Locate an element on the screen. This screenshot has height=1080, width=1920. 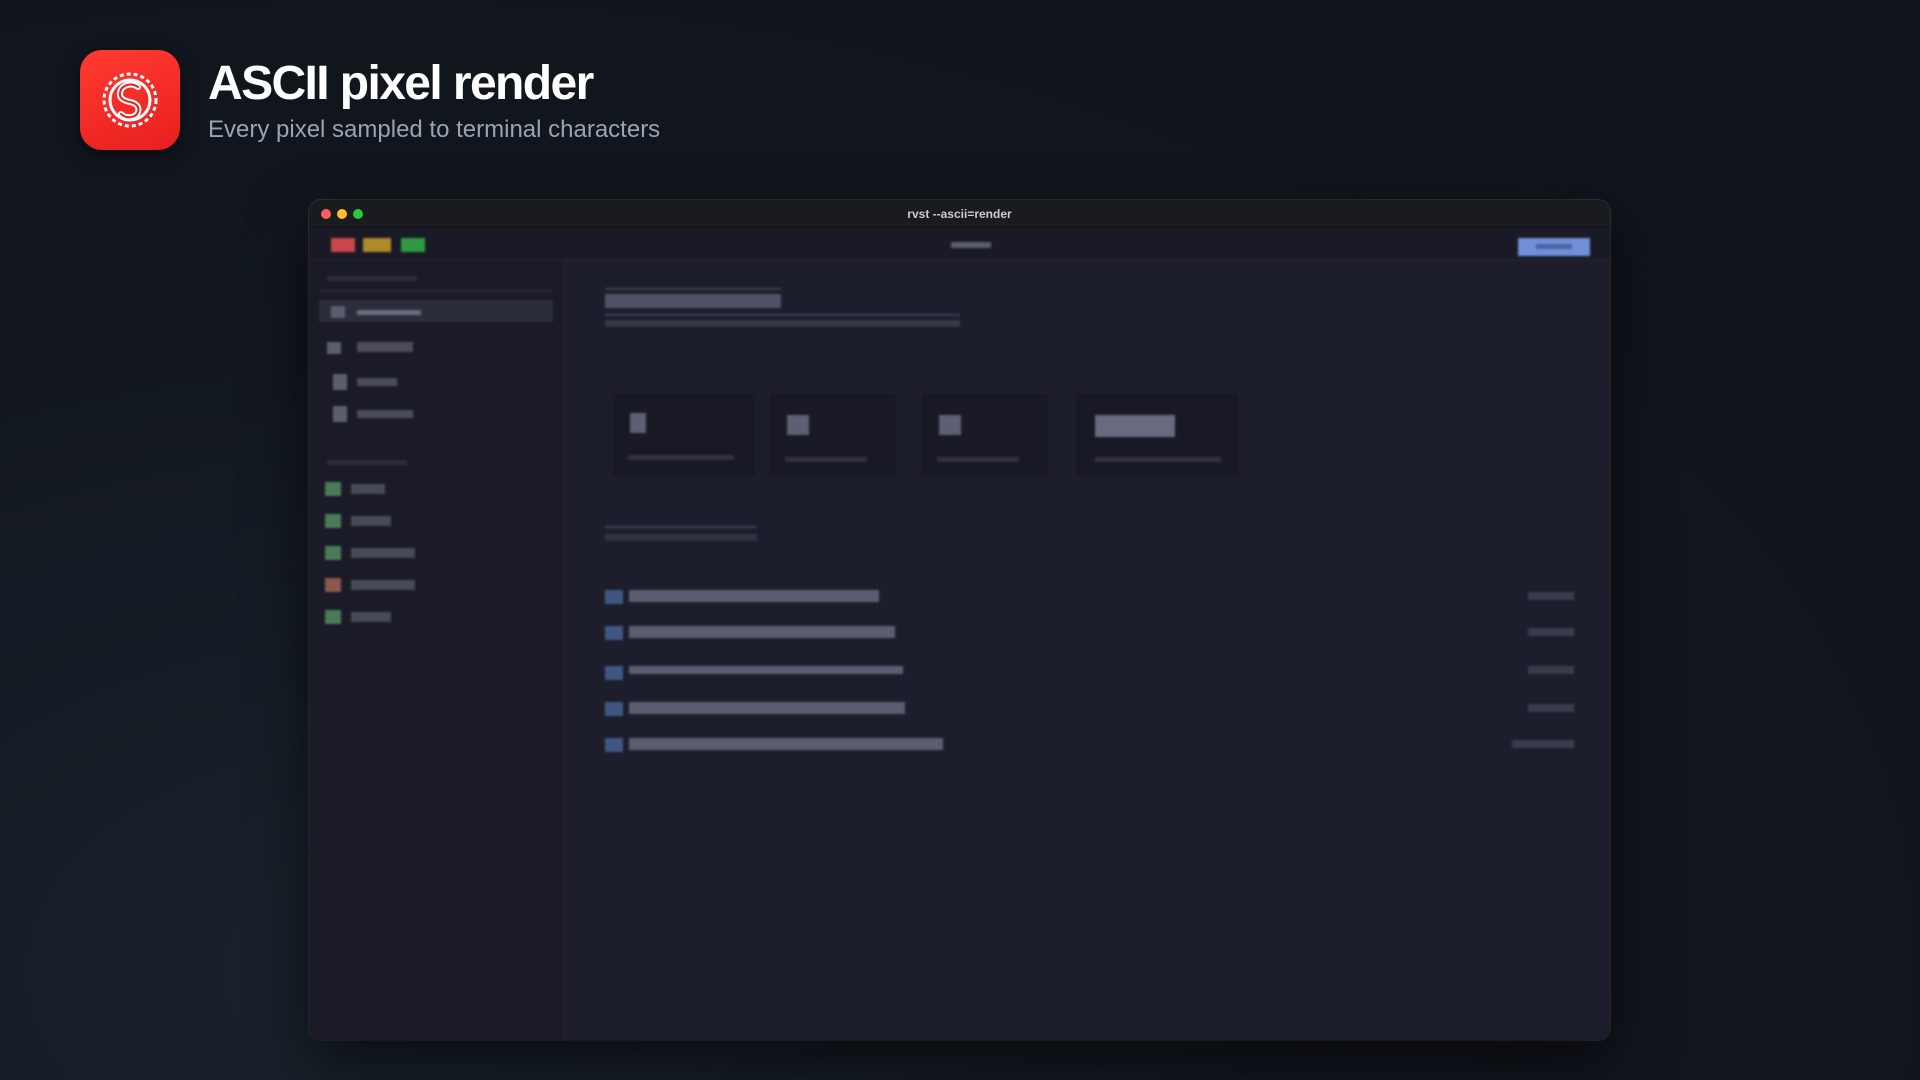
ascii-section-heading is located at coordinates (681, 537).